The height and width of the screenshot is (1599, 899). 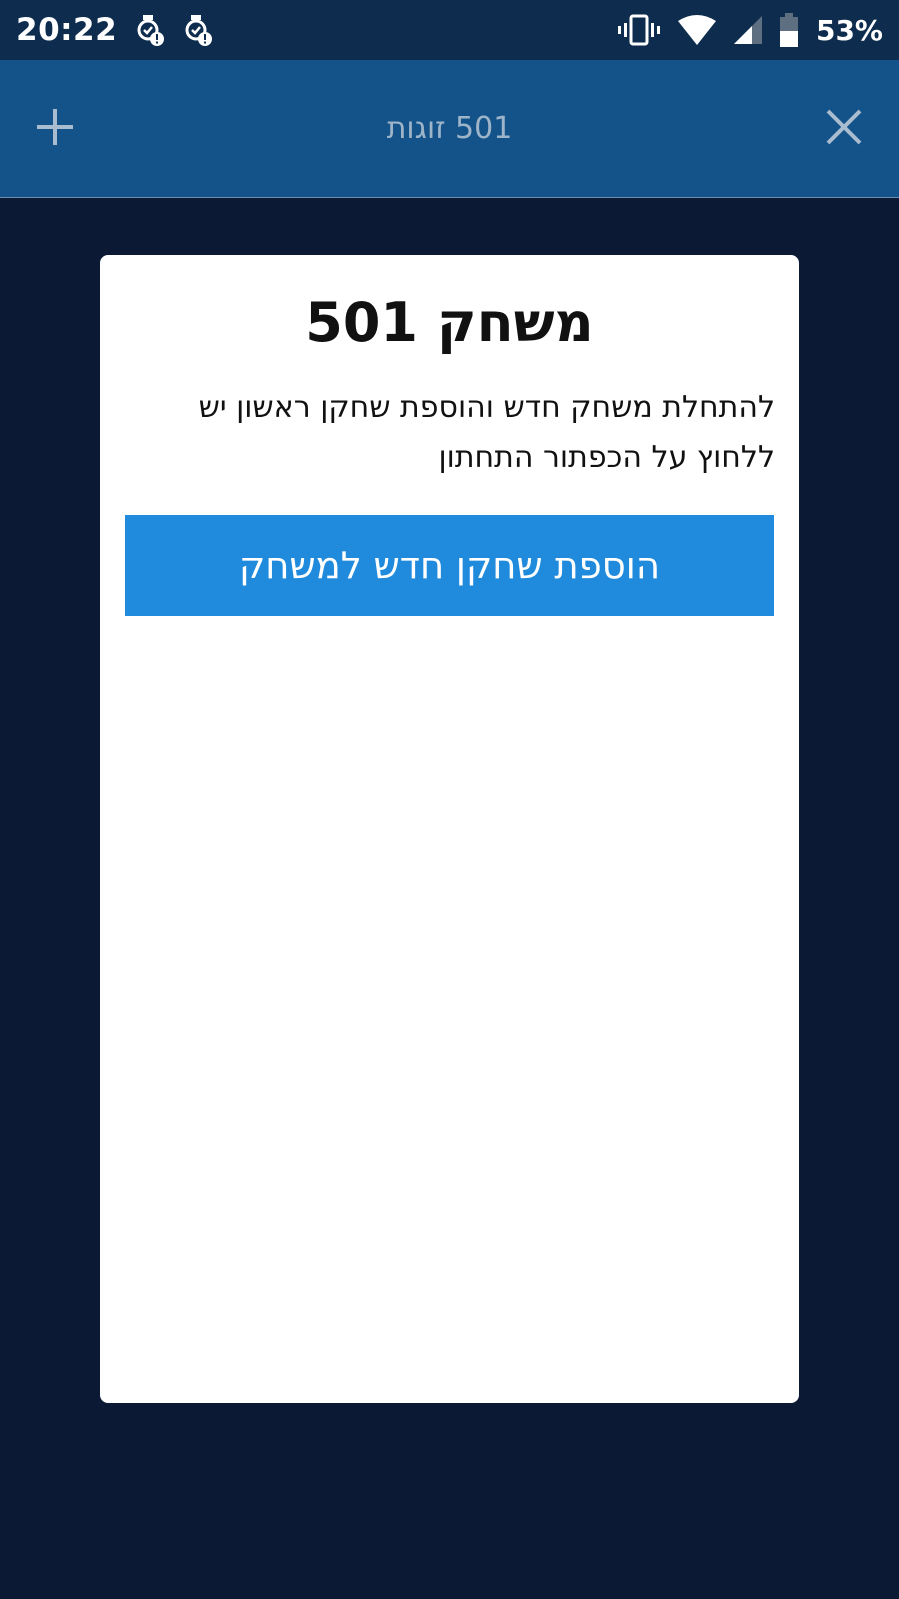 I want to click on app-bar: 501 זוגות, so click(x=449, y=129).